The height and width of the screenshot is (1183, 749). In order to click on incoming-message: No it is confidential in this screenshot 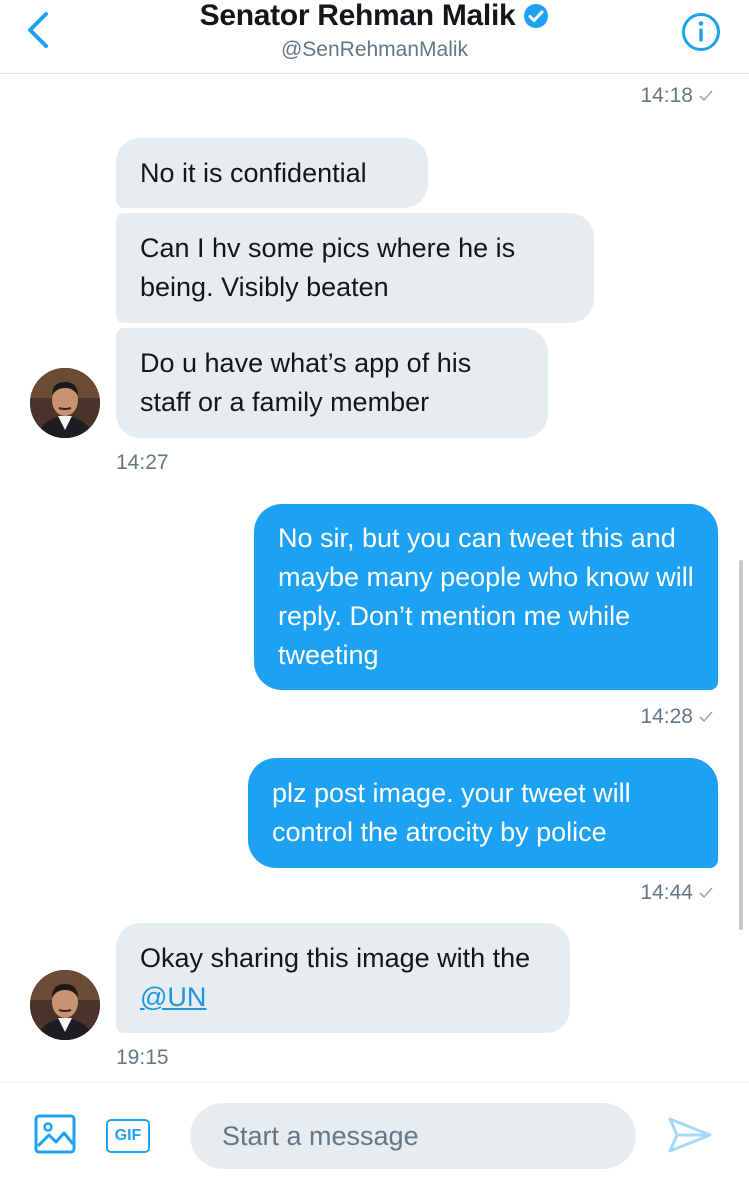, I will do `click(272, 173)`.